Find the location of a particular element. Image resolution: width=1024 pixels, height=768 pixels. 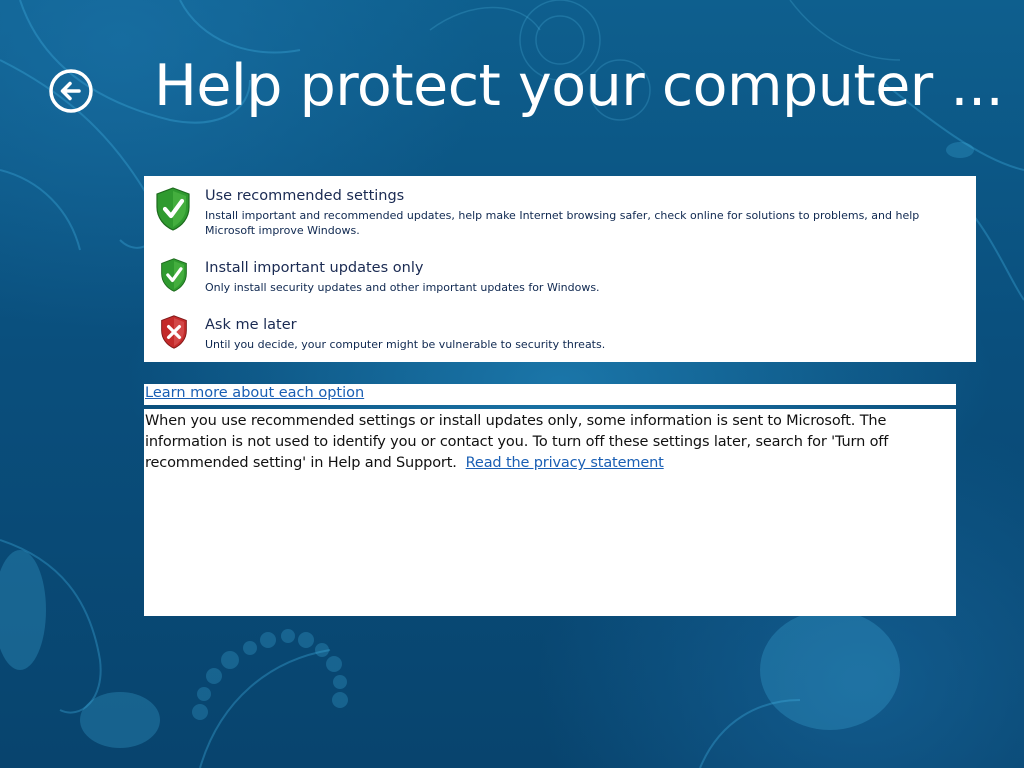

back-arrow-icon is located at coordinates (71, 91).